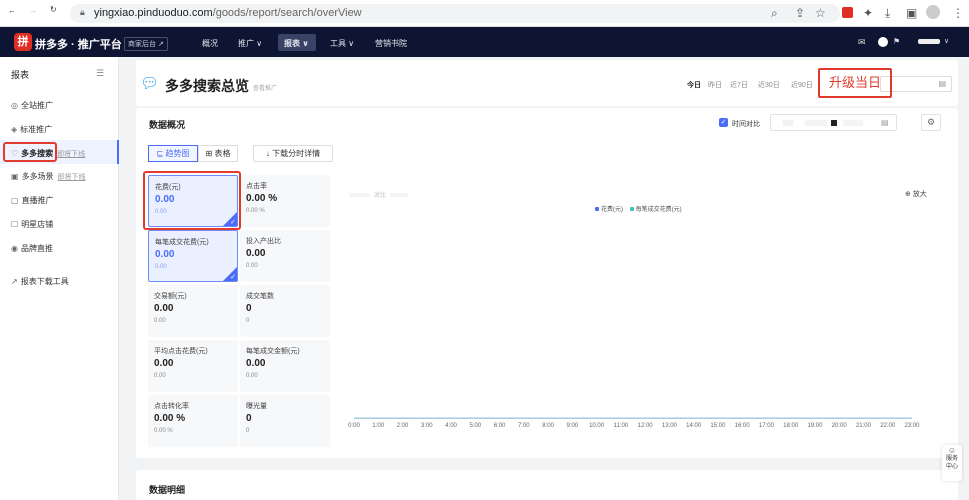 This screenshot has height=500, width=969. I want to click on headset-icon: ☺, so click(952, 450).